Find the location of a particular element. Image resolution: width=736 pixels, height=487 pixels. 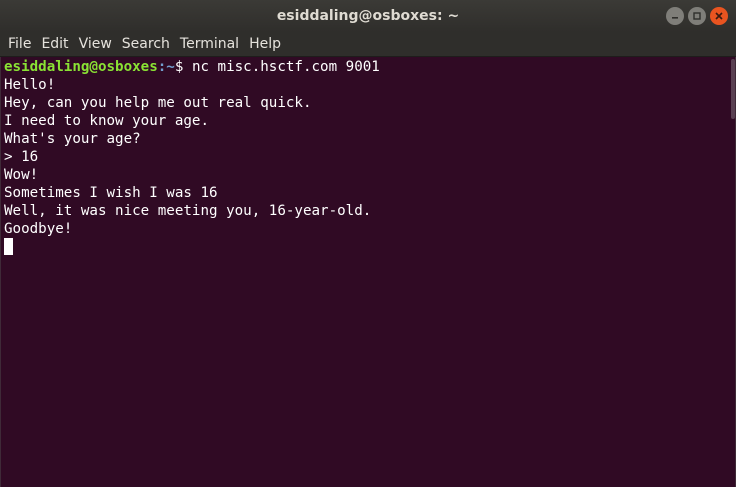

output-line: Sometimes I wish I was 16 is located at coordinates (111, 193).